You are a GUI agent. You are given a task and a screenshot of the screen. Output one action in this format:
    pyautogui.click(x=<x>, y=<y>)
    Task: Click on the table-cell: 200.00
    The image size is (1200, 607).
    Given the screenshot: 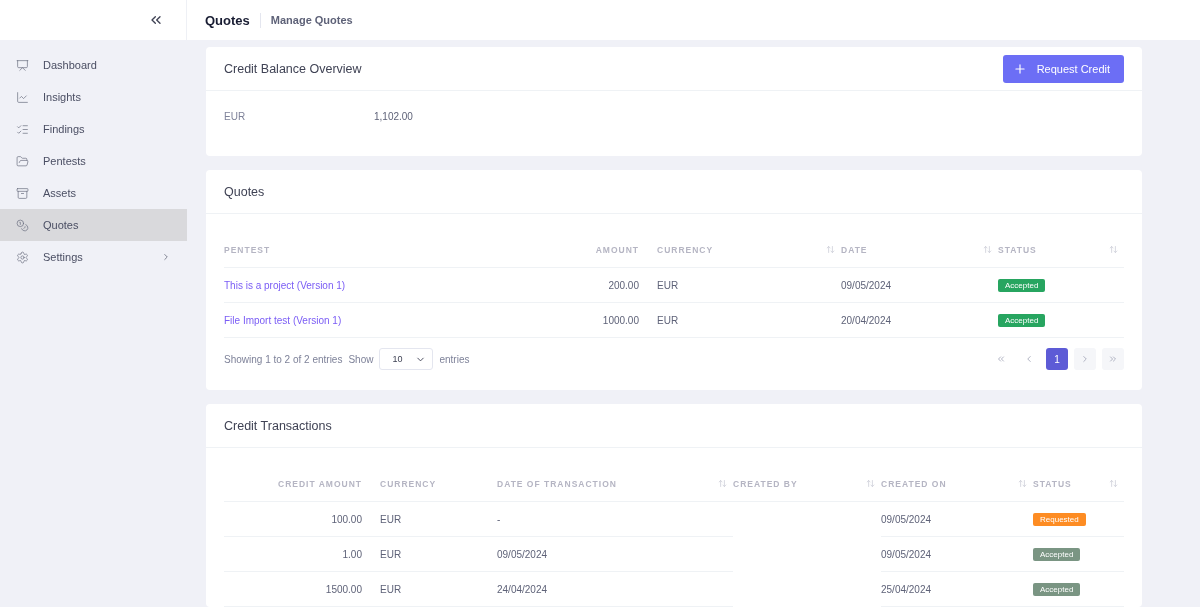 What is the action you would take?
    pyautogui.click(x=623, y=285)
    